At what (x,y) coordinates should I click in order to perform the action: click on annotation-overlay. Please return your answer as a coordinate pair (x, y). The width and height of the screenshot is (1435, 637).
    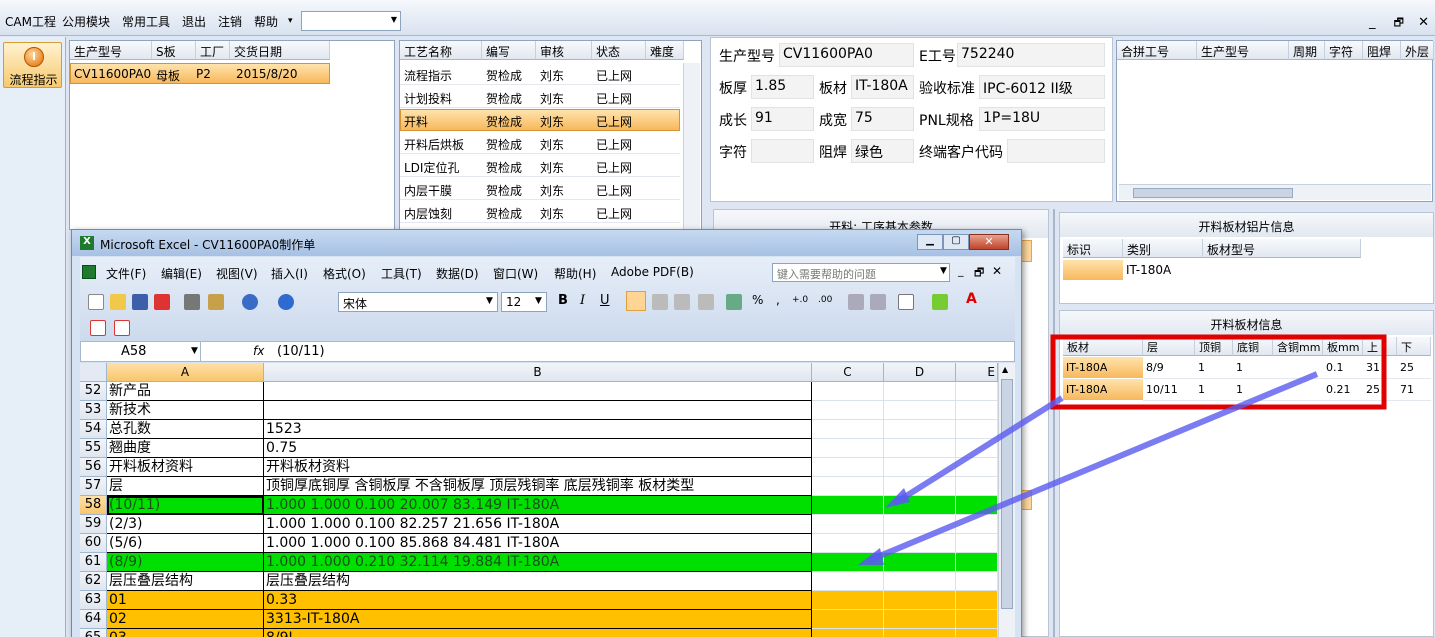
    Looking at the image, I should click on (1122, 449).